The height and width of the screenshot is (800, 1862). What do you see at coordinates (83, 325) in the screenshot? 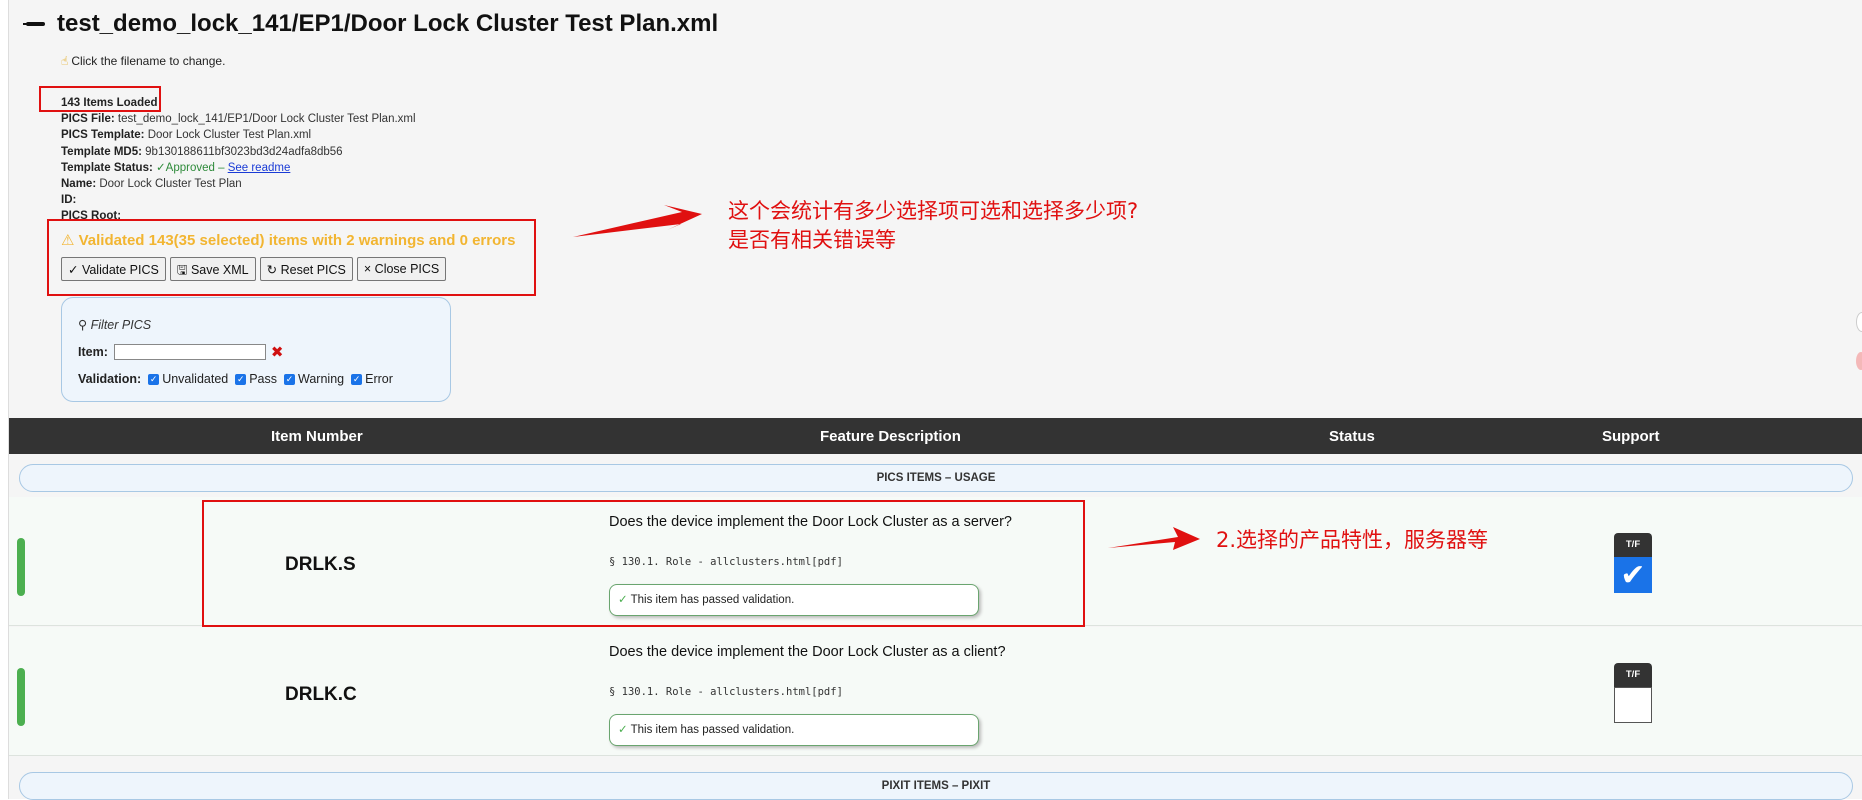
I see `search-icon: ⚲` at bounding box center [83, 325].